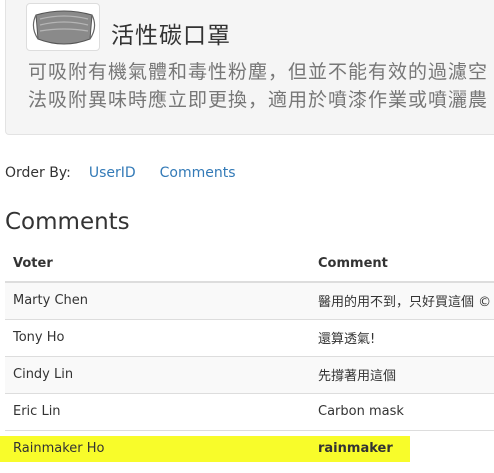  I want to click on comment-cell: 醫用的用不到，只好買這個 ©, so click(402, 300).